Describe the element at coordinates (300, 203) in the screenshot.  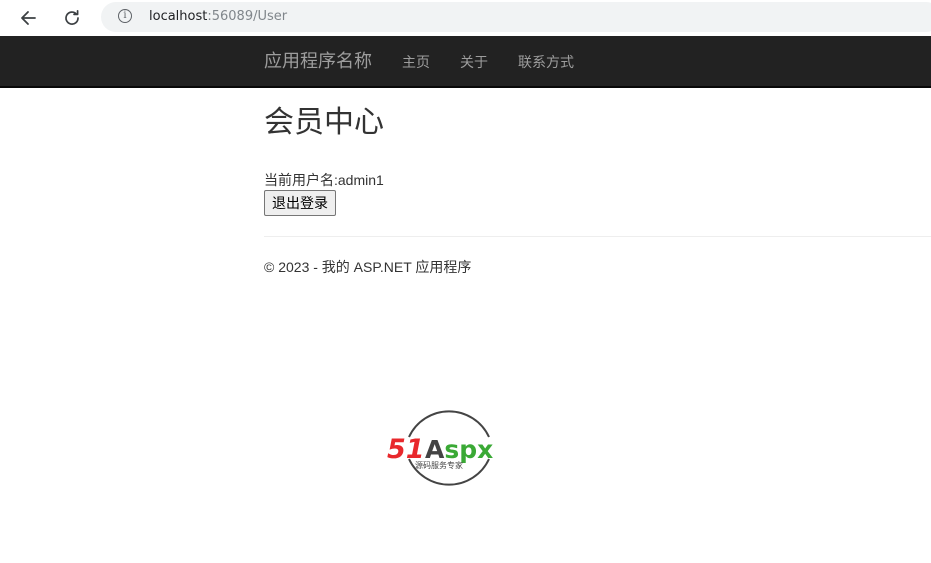
I see `logout-button: 退出登录` at that location.